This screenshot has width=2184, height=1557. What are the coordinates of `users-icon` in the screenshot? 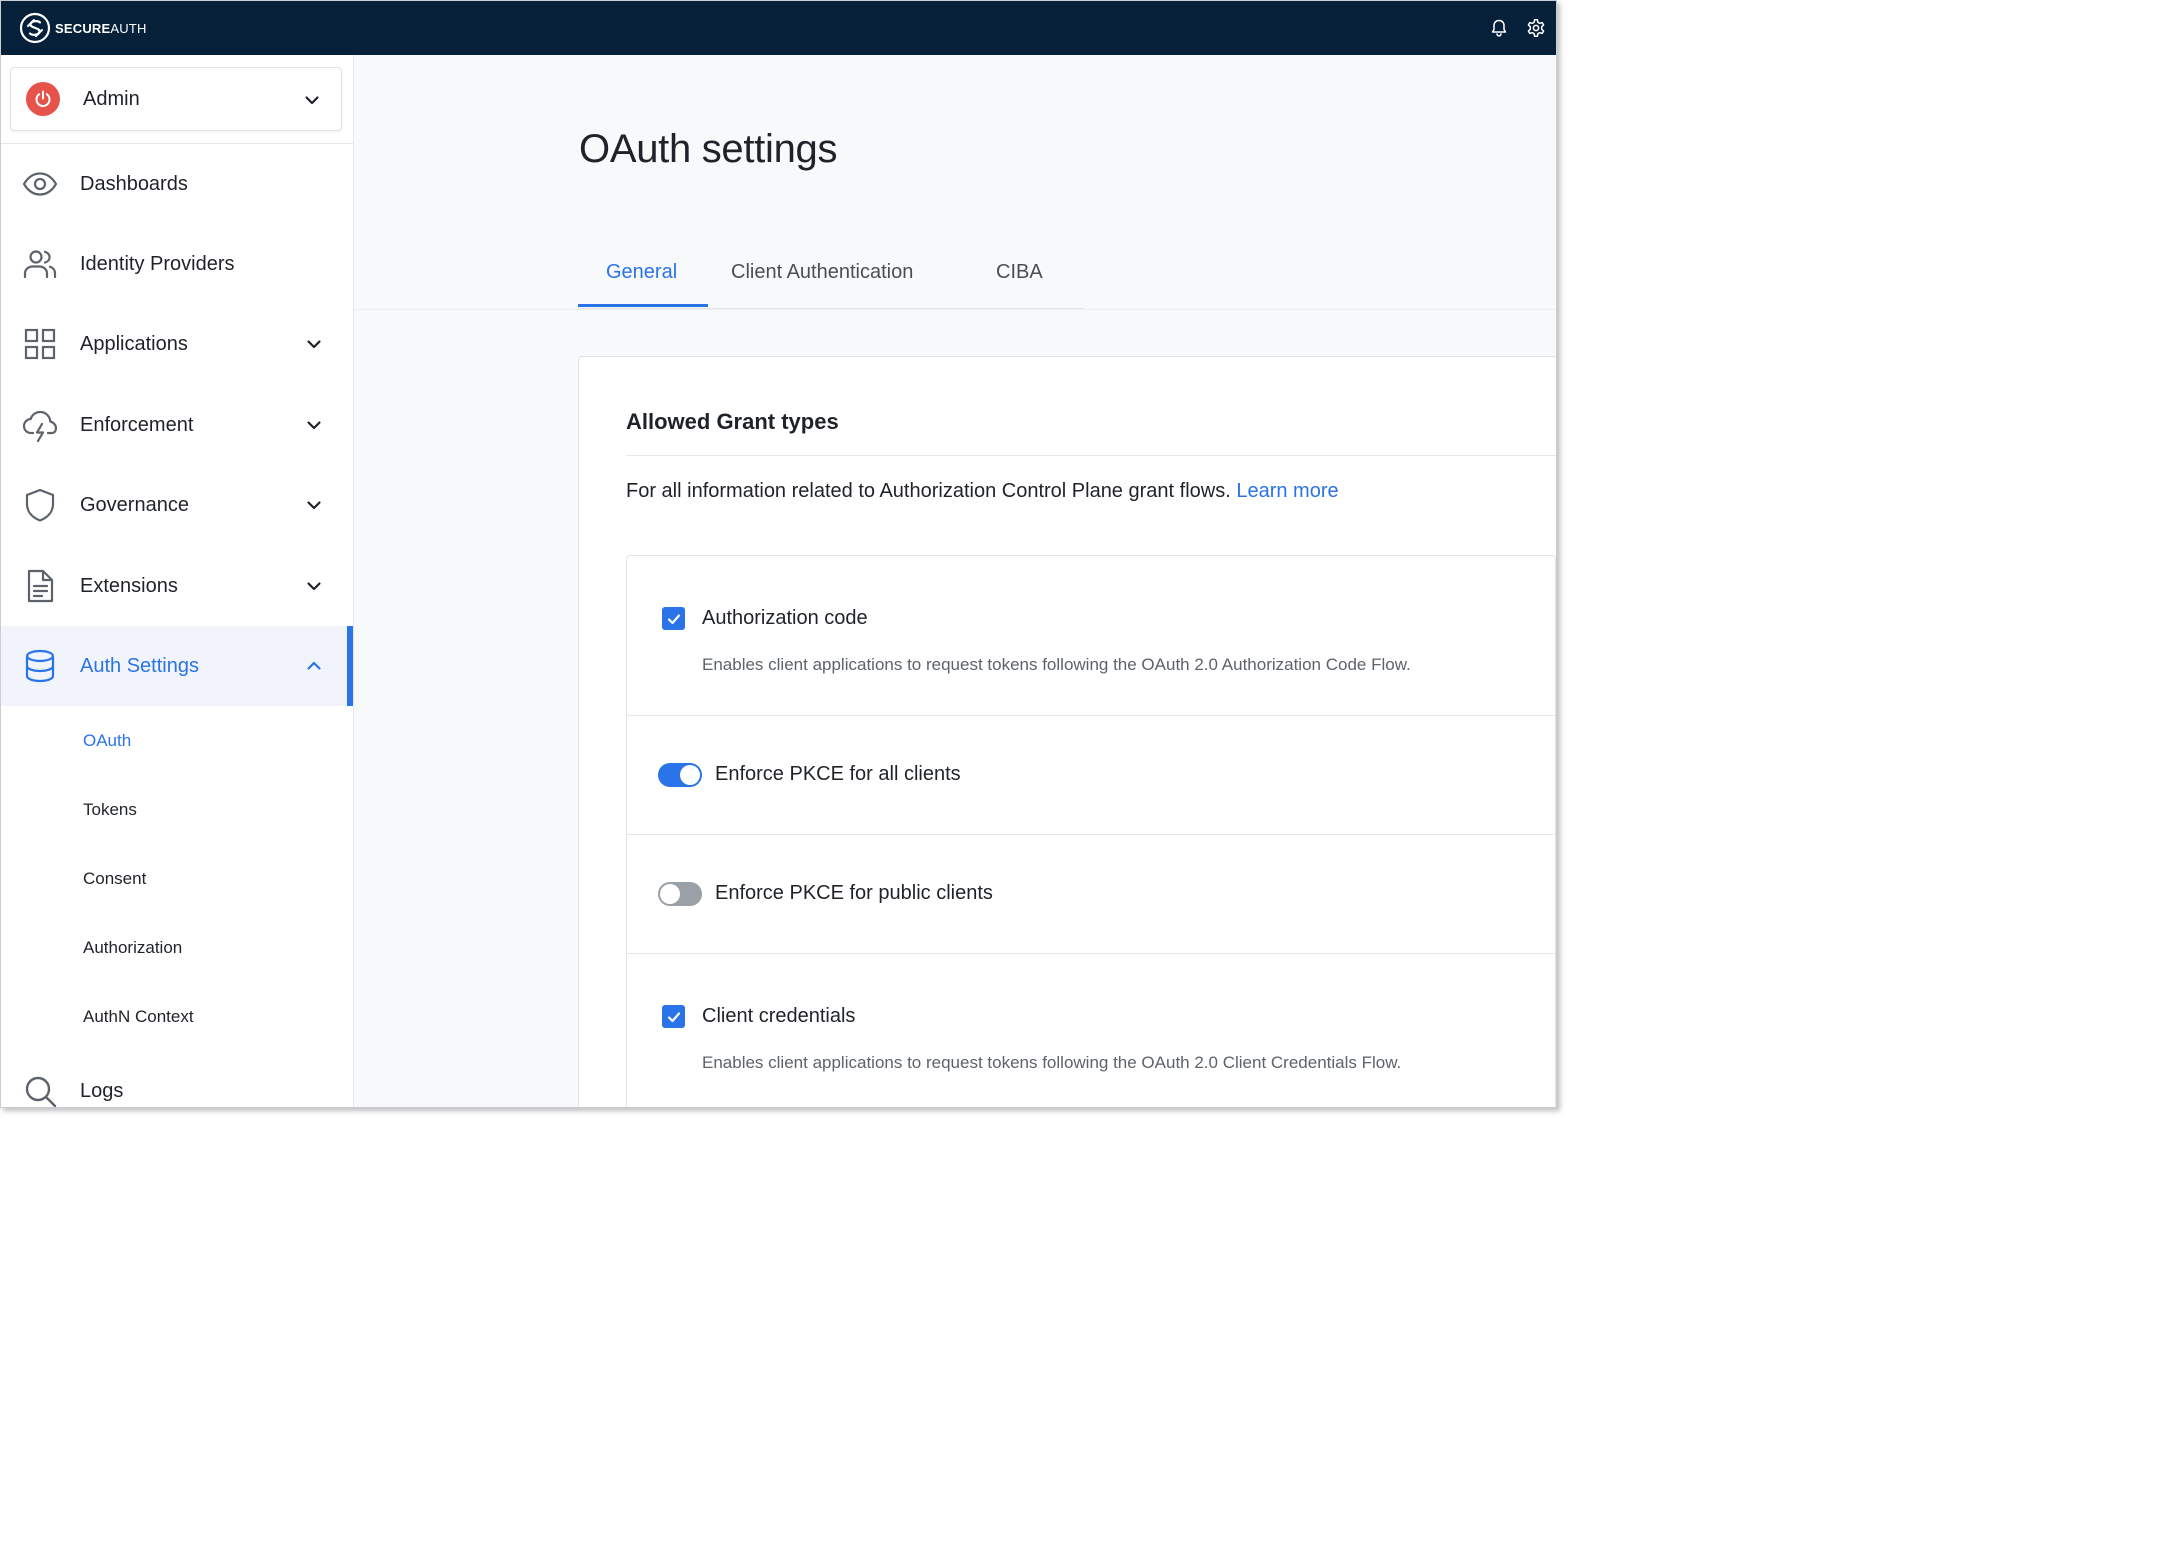 It's located at (40, 264).